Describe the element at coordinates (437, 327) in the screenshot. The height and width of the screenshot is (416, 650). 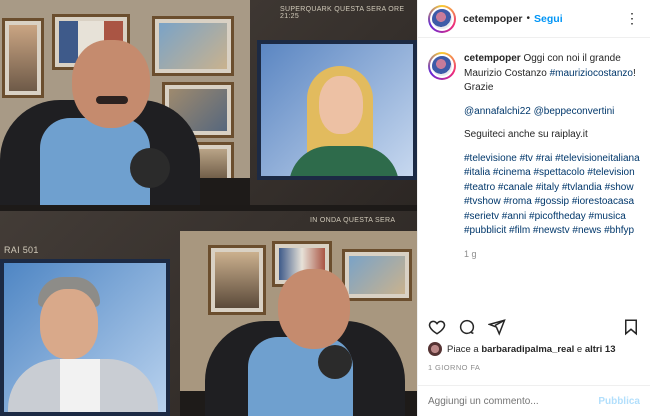
I see `heart-icon` at that location.